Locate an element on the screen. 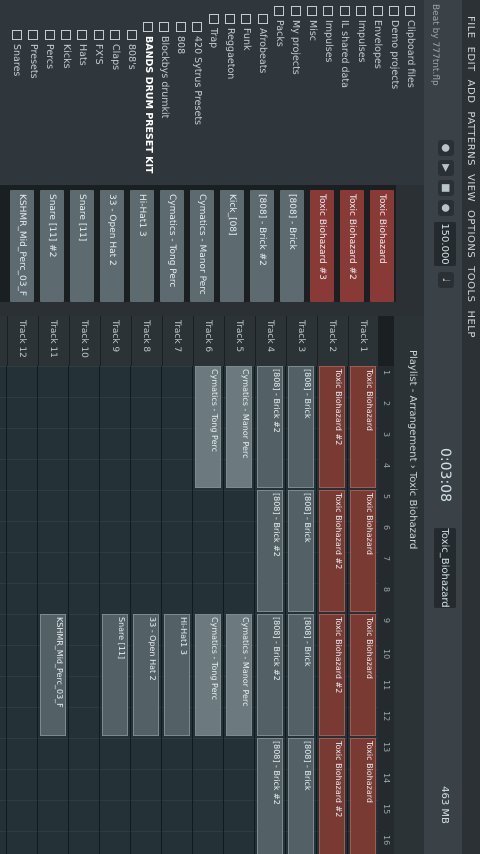 This screenshot has width=480, height=854. browser-item: Funk is located at coordinates (246, 99).